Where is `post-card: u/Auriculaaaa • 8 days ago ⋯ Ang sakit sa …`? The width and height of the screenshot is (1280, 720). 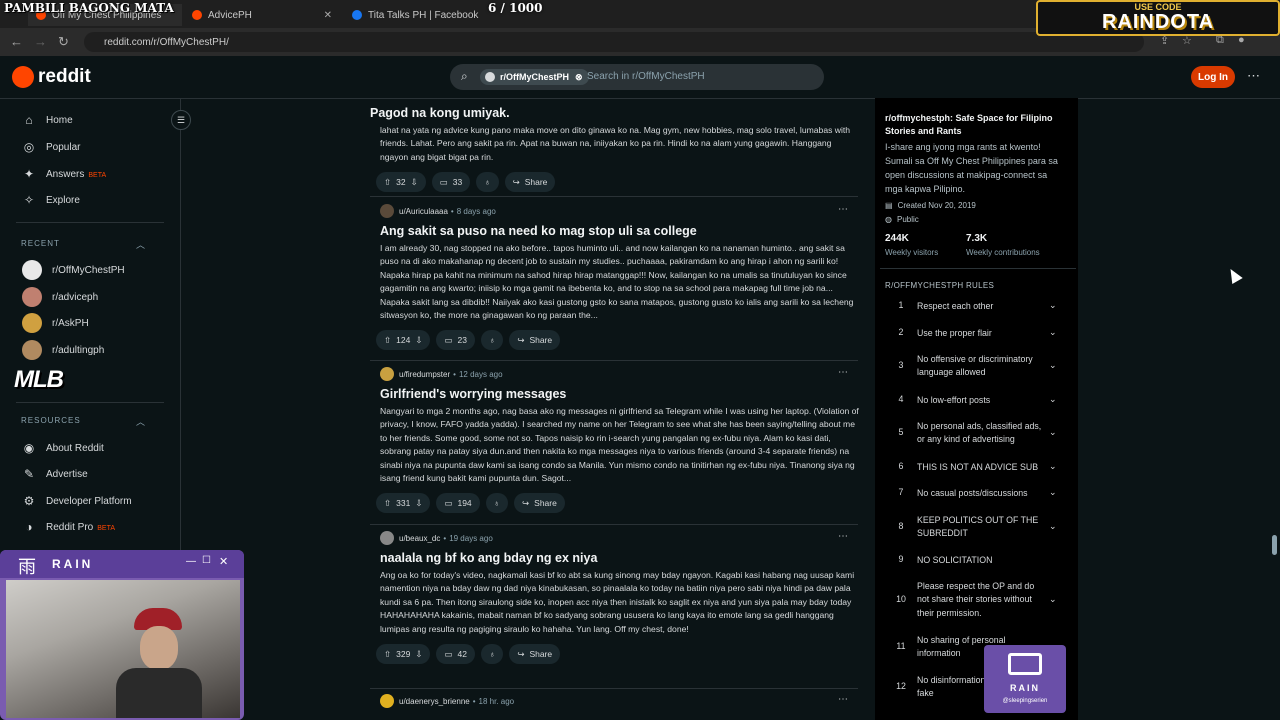 post-card: u/Auriculaaaa • 8 days ago ⋯ Ang sakit sa … is located at coordinates (615, 277).